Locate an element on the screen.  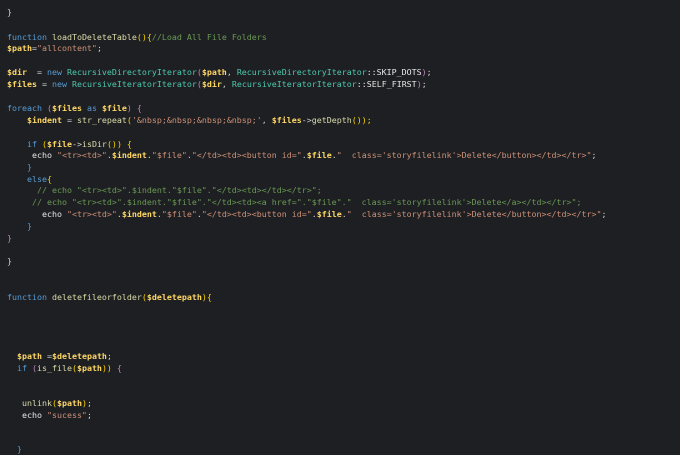
code-token: ){ is located at coordinates (206, 297).